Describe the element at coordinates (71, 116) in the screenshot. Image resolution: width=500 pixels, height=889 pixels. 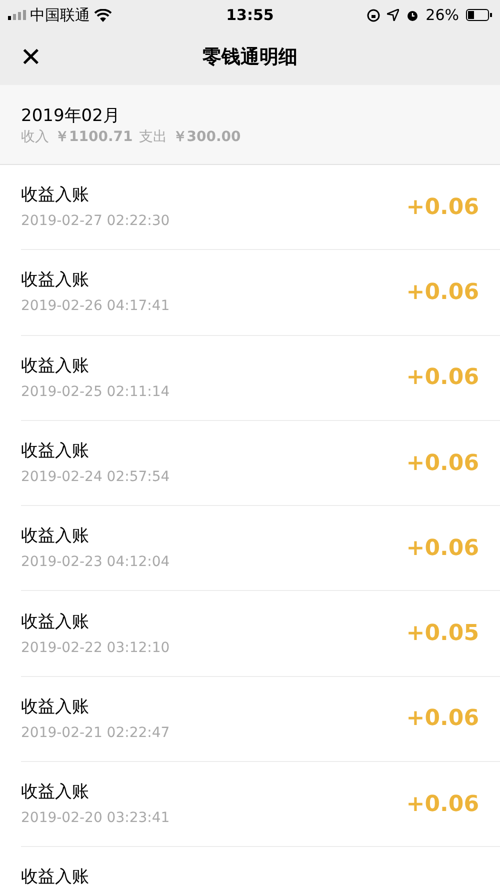
I see `month-heading: 2019年02月` at that location.